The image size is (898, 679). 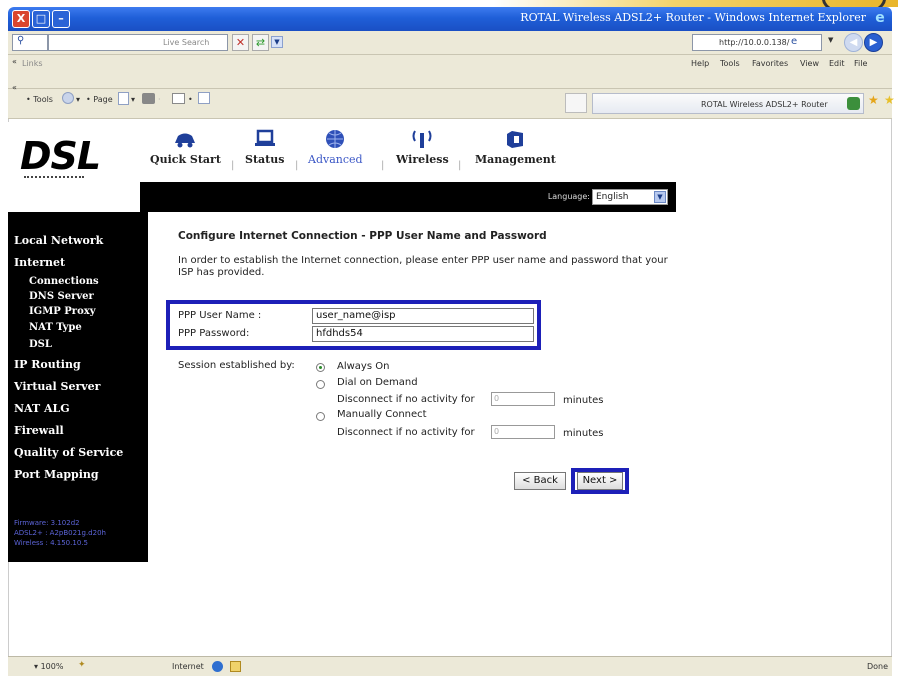 I want to click on address-dropdown-arrow-icon: ▼, so click(x=277, y=42).